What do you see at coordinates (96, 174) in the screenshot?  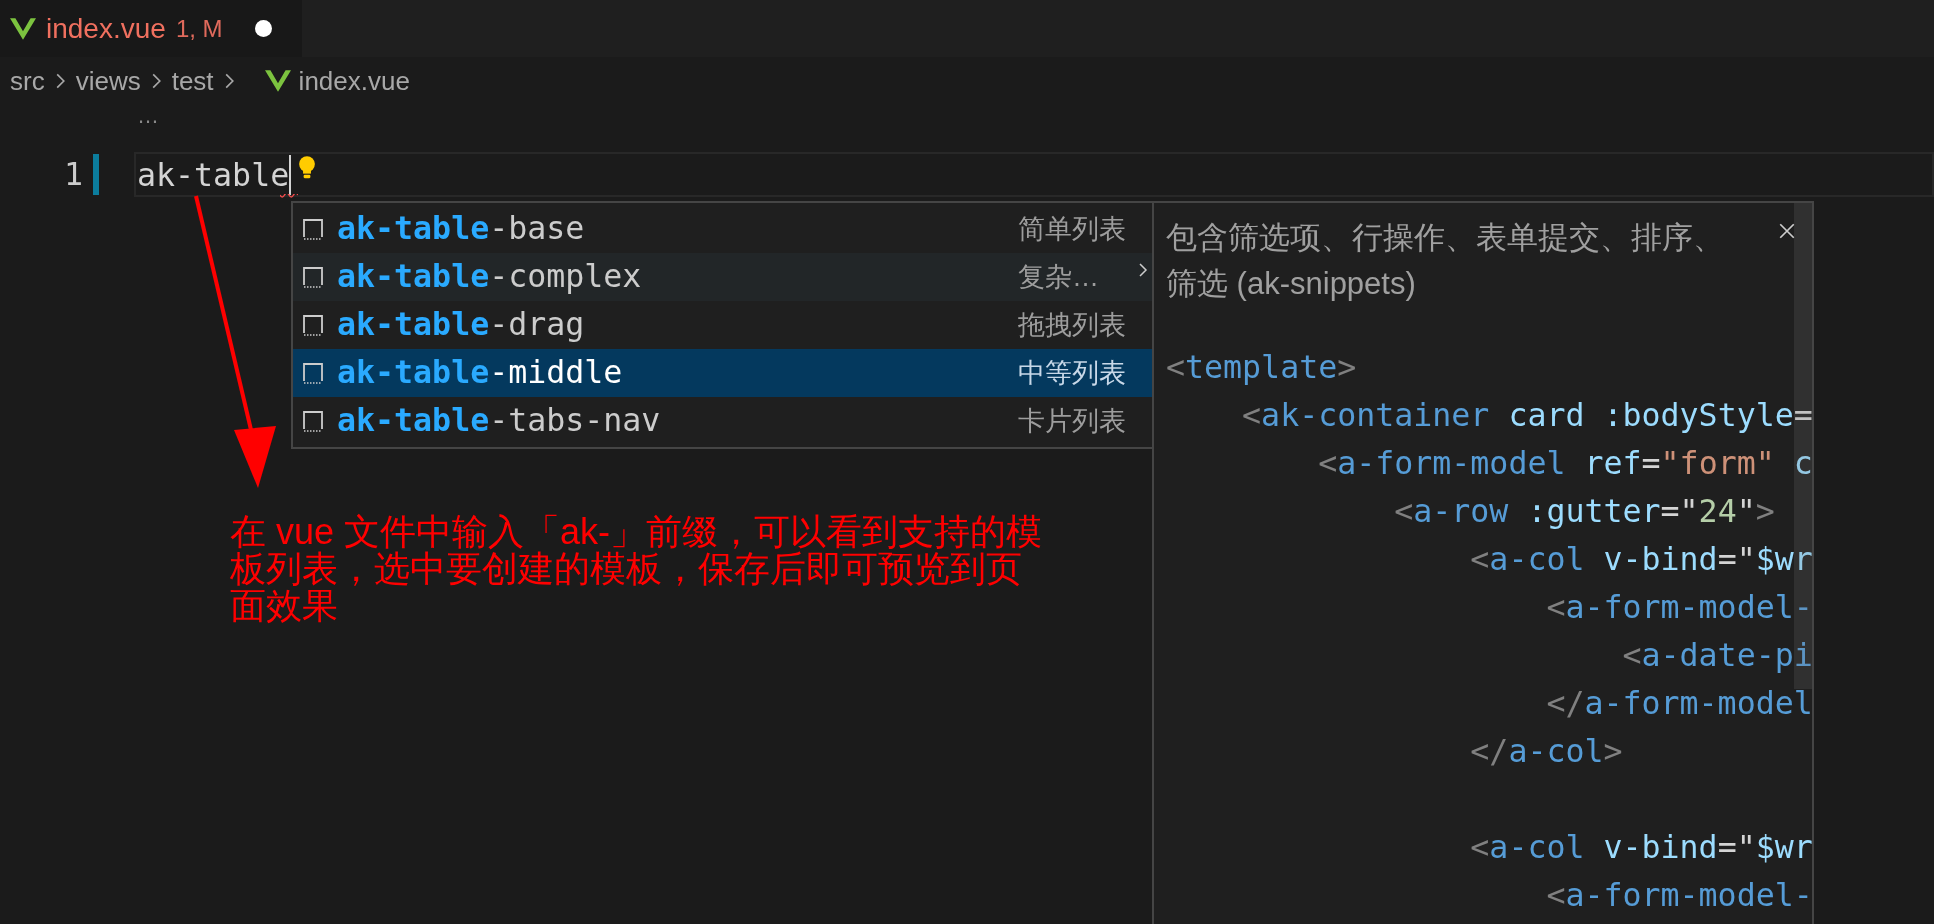 I see `modified-gutter-bar` at bounding box center [96, 174].